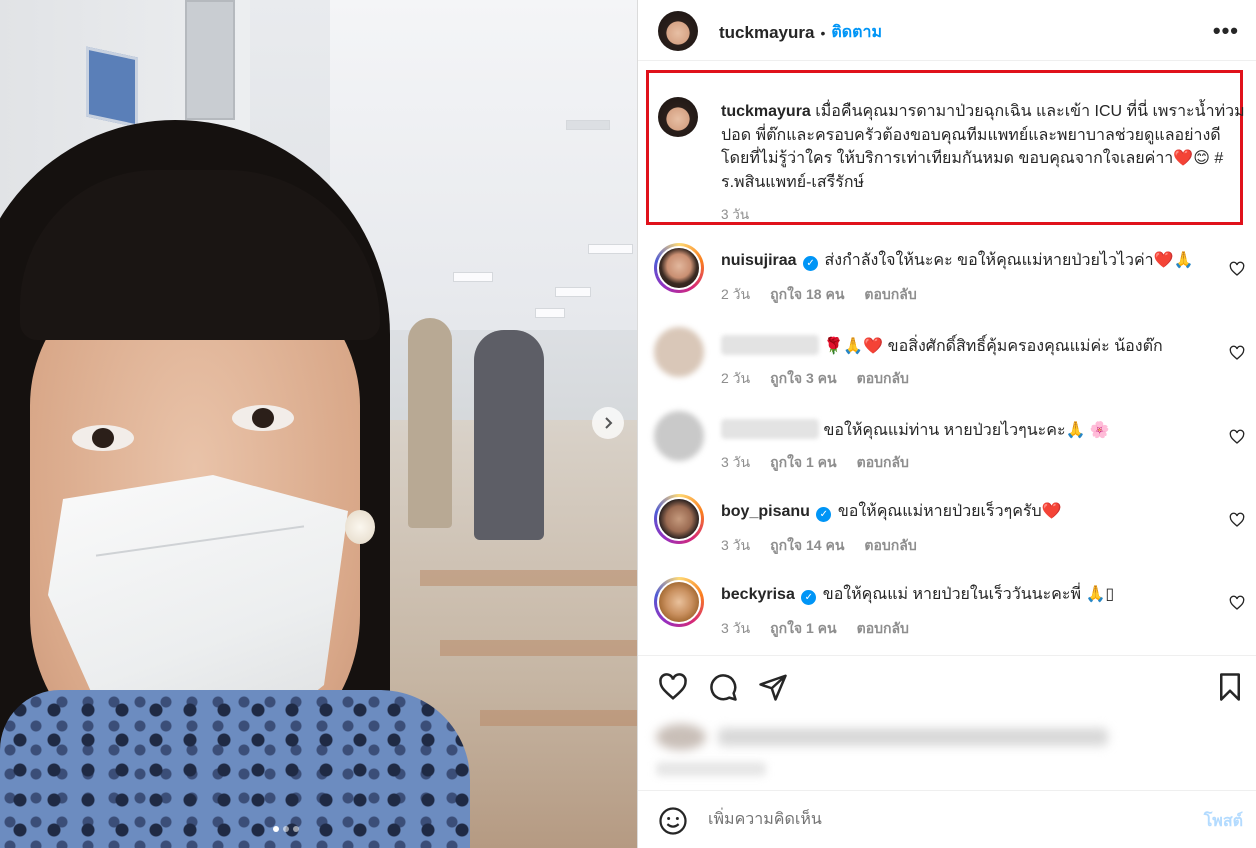 The height and width of the screenshot is (848, 1256). I want to click on carousel-indicator, so click(286, 829).